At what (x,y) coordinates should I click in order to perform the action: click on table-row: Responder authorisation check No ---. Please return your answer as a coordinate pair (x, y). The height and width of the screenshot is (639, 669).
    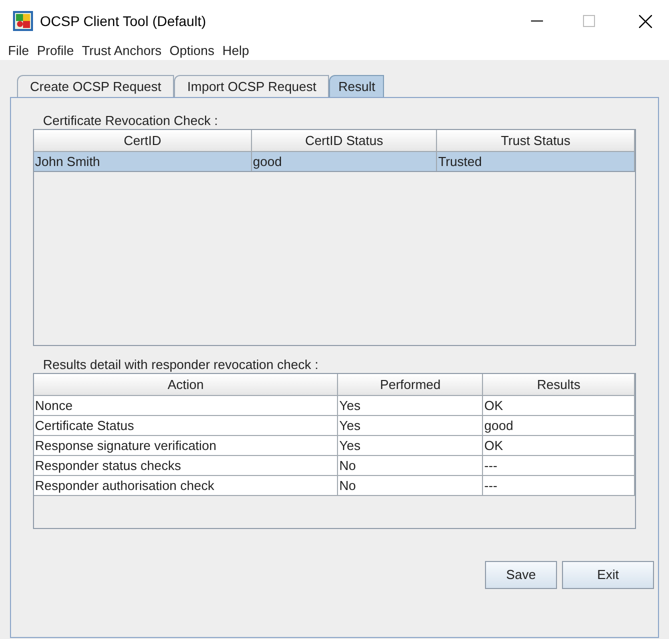
    Looking at the image, I should click on (334, 486).